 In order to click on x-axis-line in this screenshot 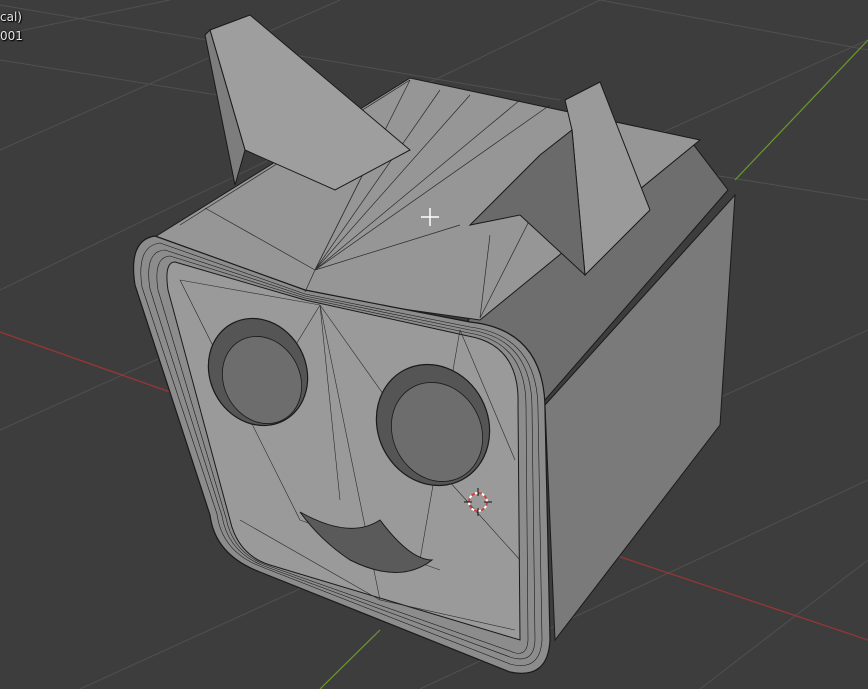, I will do `click(85, 362)`.